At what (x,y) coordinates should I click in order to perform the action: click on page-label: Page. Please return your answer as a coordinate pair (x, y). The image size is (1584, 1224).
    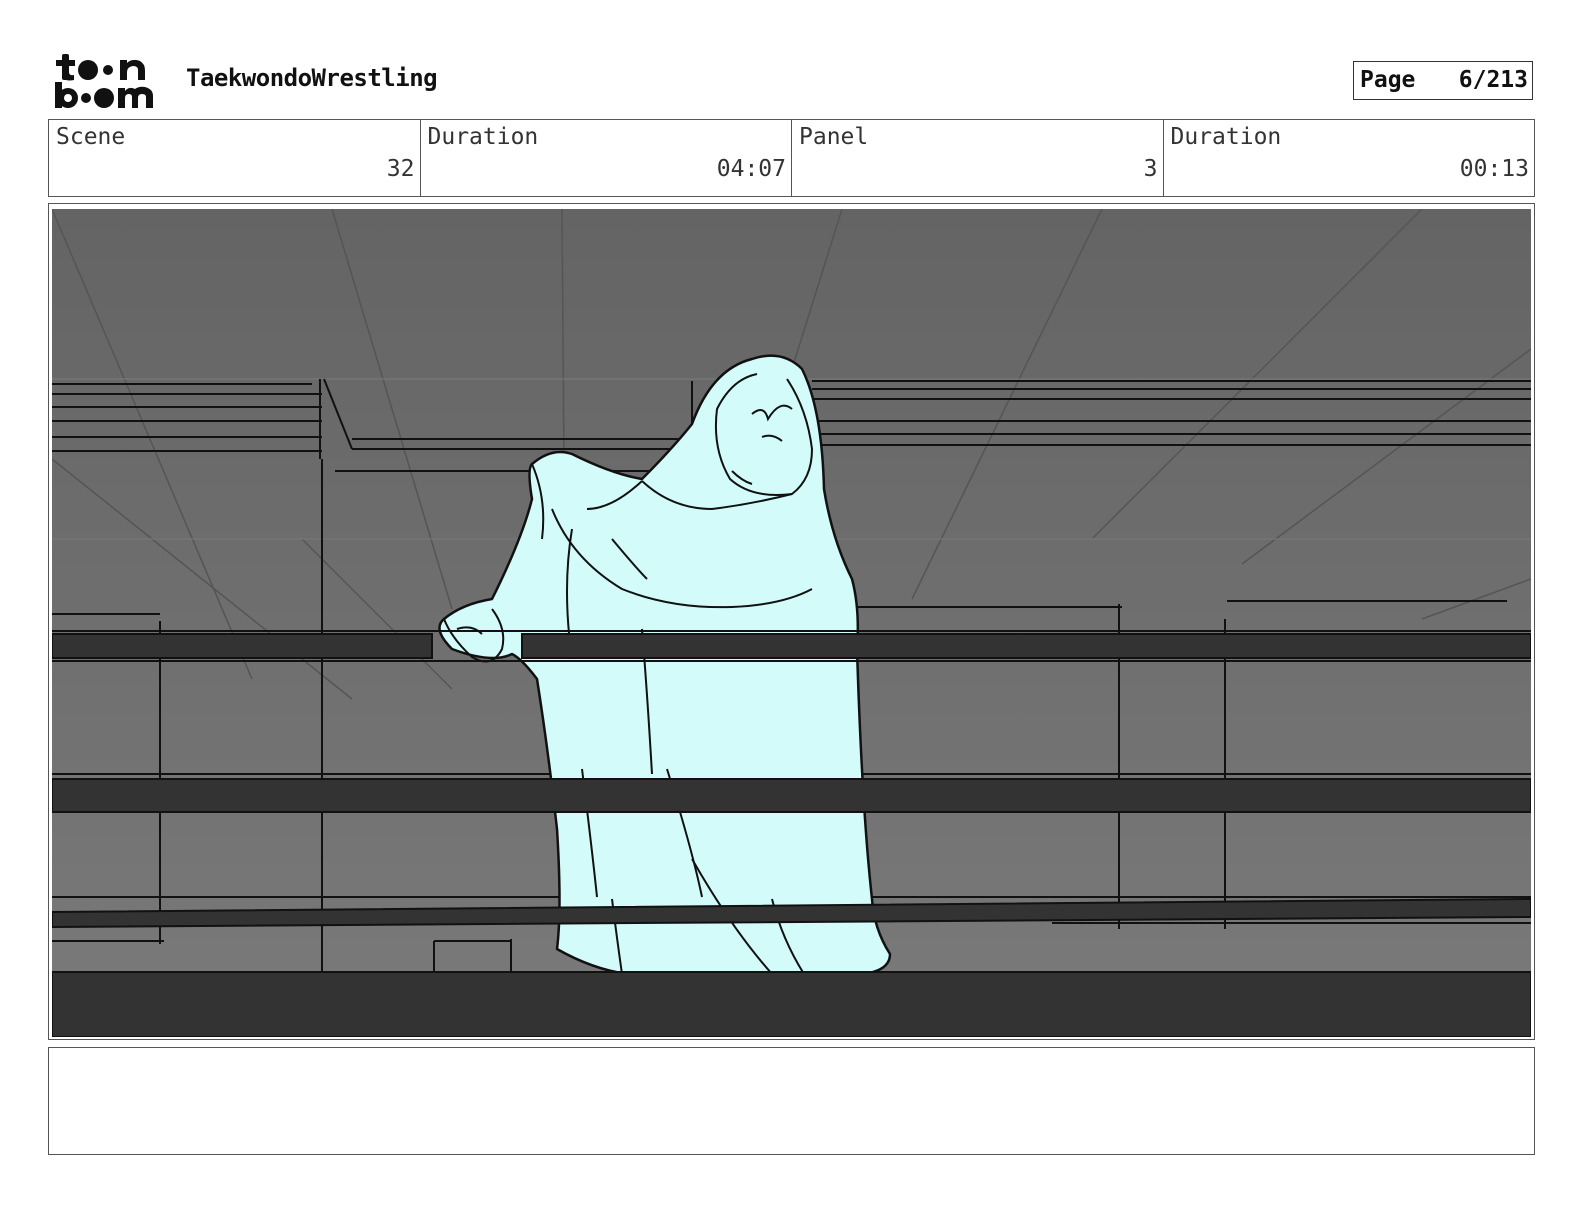
    Looking at the image, I should click on (1388, 80).